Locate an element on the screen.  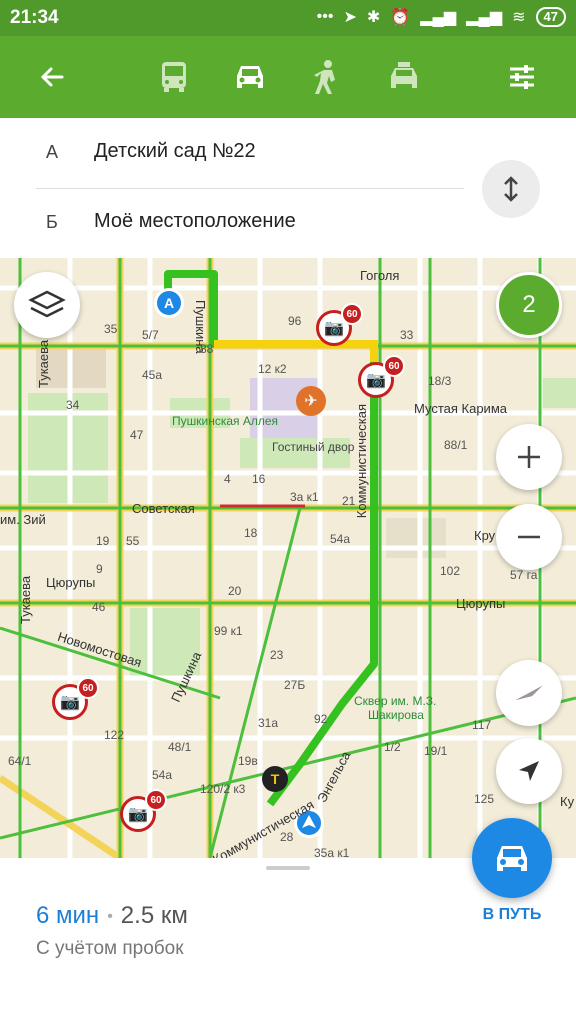
house-number: 88 is located at coordinates (207, 349).